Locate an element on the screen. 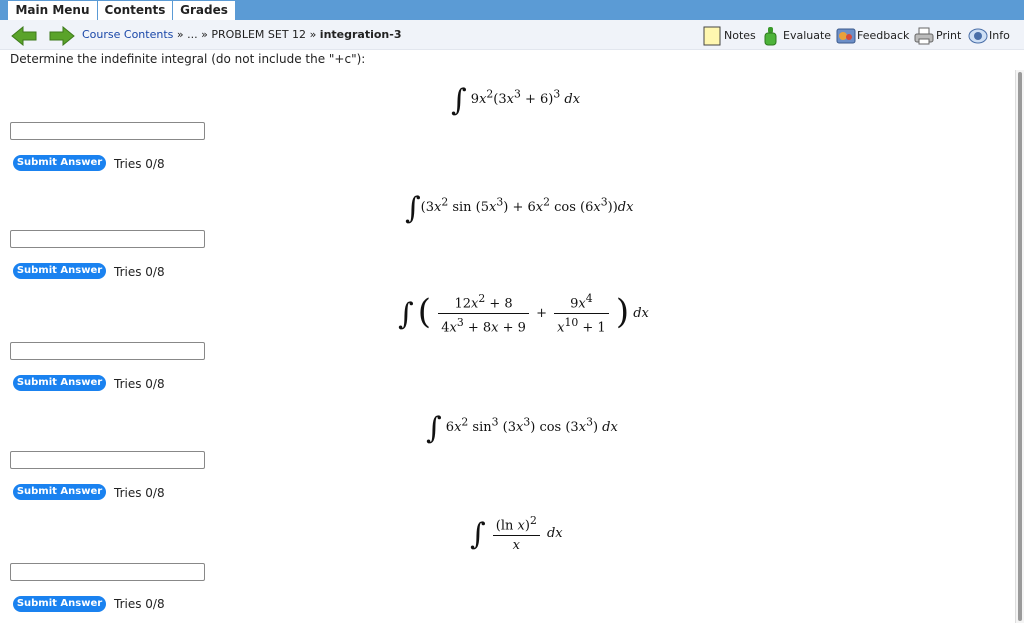 The image size is (1024, 623). fraction: (ln x)2 x is located at coordinates (516, 533).